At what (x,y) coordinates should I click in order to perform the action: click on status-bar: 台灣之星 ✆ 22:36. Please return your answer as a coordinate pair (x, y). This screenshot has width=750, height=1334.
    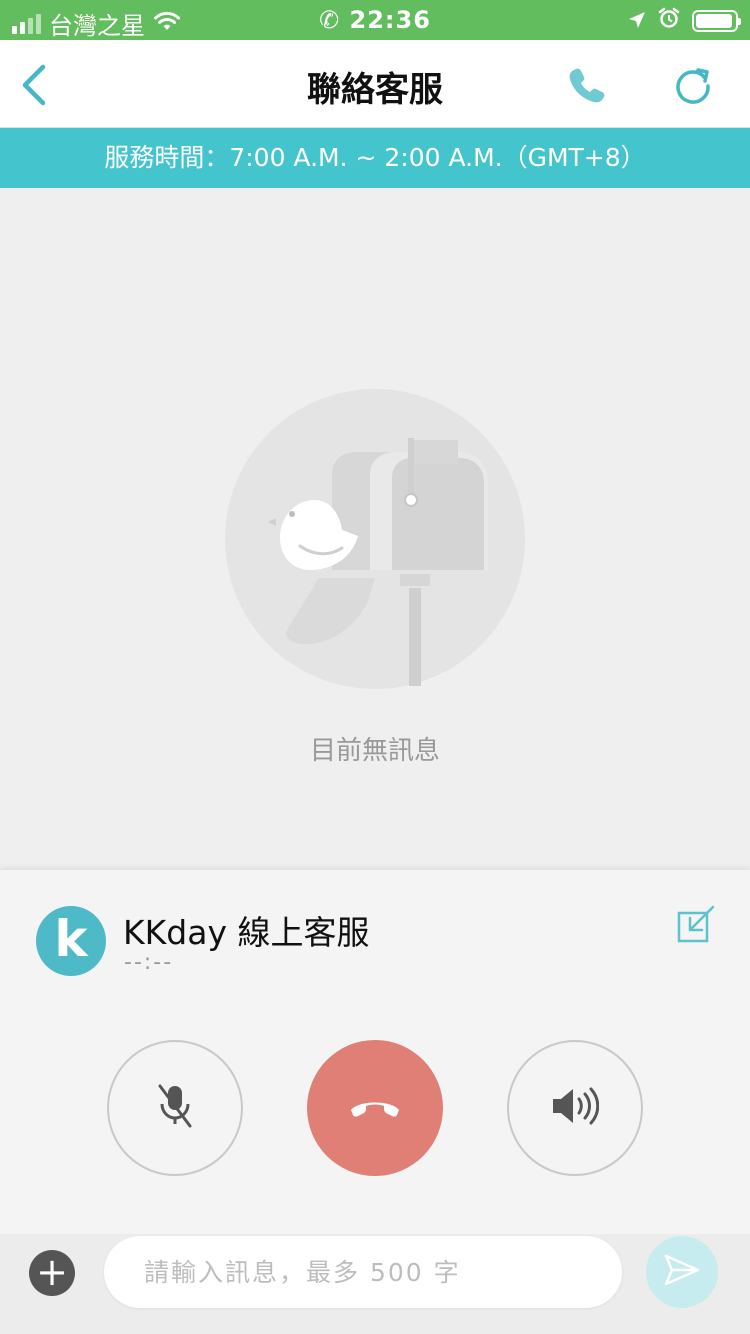
    Looking at the image, I should click on (375, 20).